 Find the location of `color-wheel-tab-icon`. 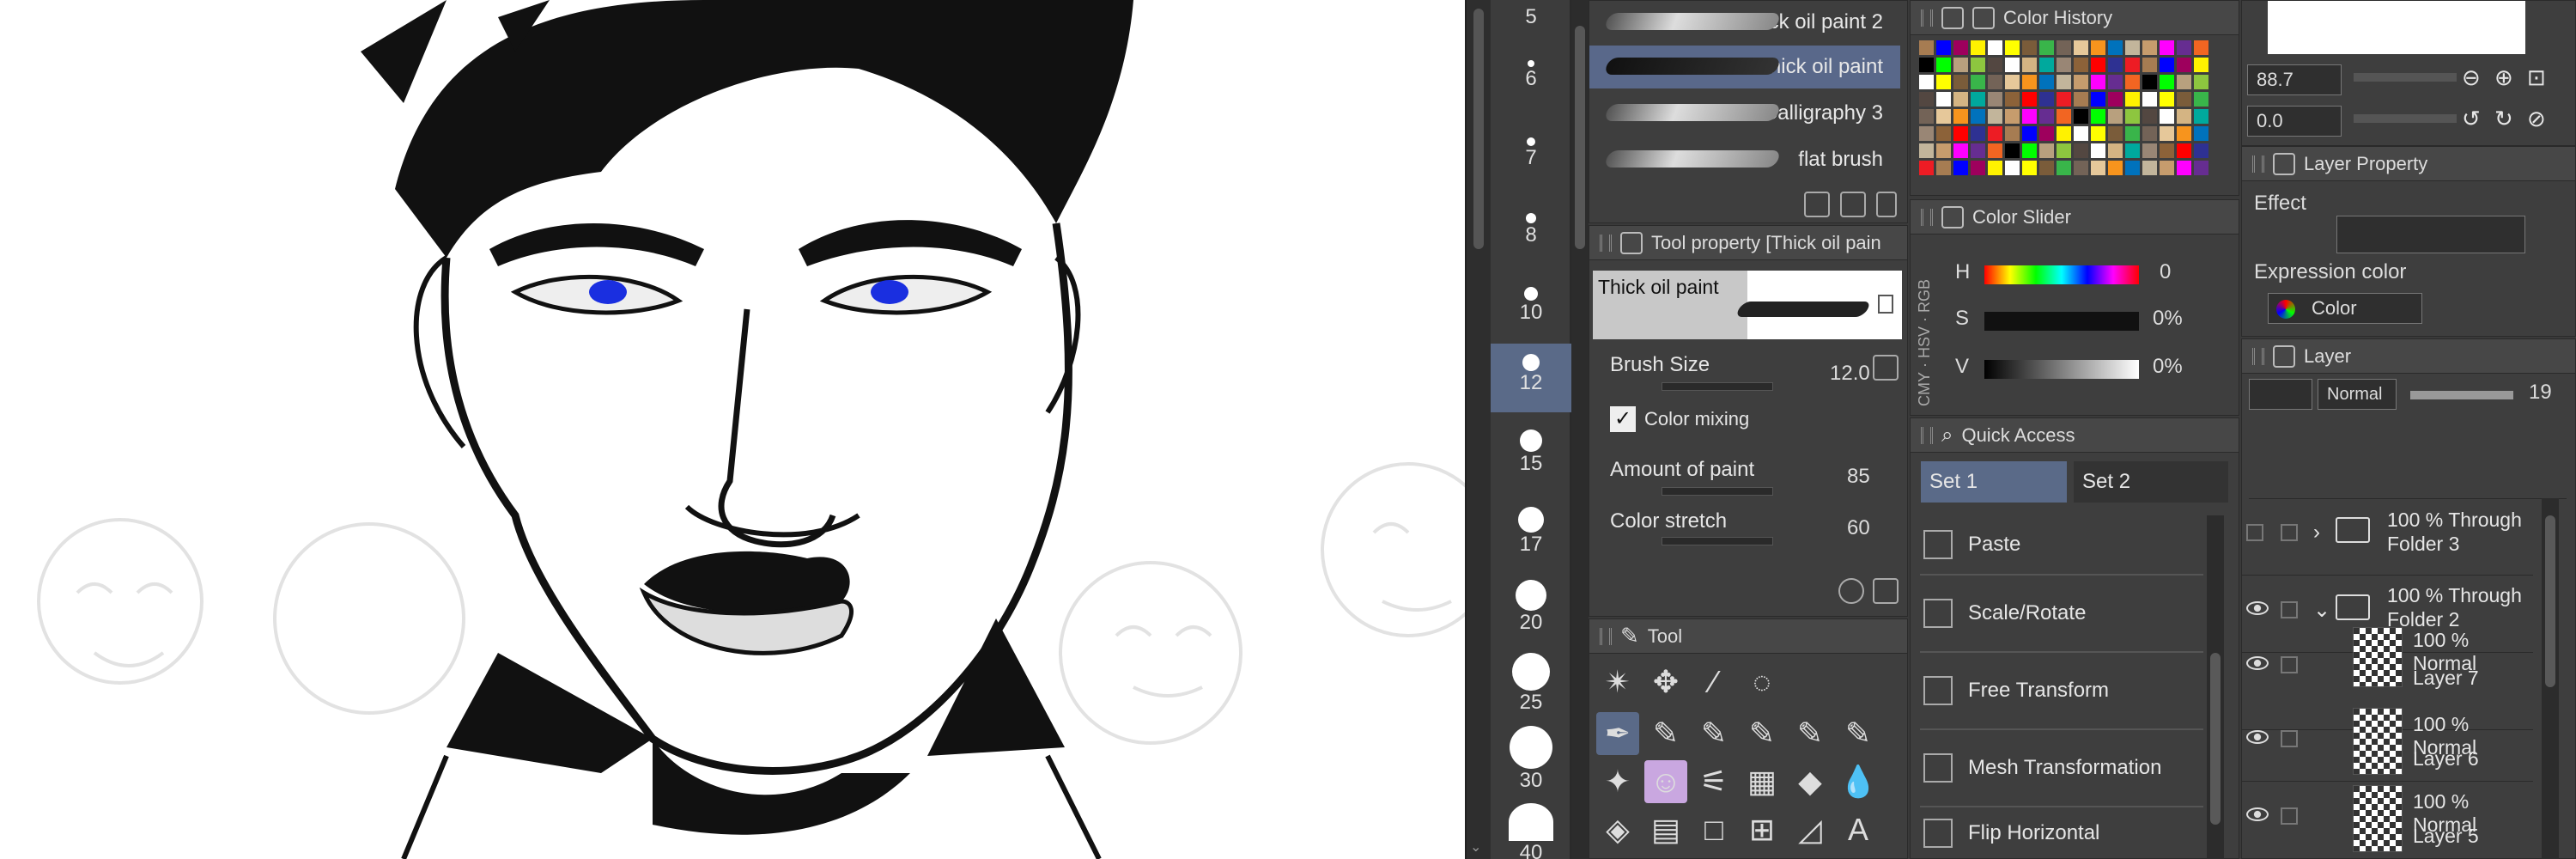

color-wheel-tab-icon is located at coordinates (1953, 17).